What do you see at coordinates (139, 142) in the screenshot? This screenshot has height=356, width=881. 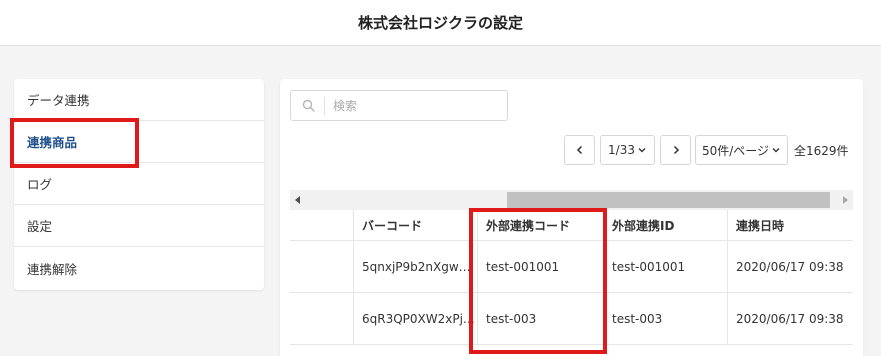 I see `sidebar-item-linked-products: 連携商品` at bounding box center [139, 142].